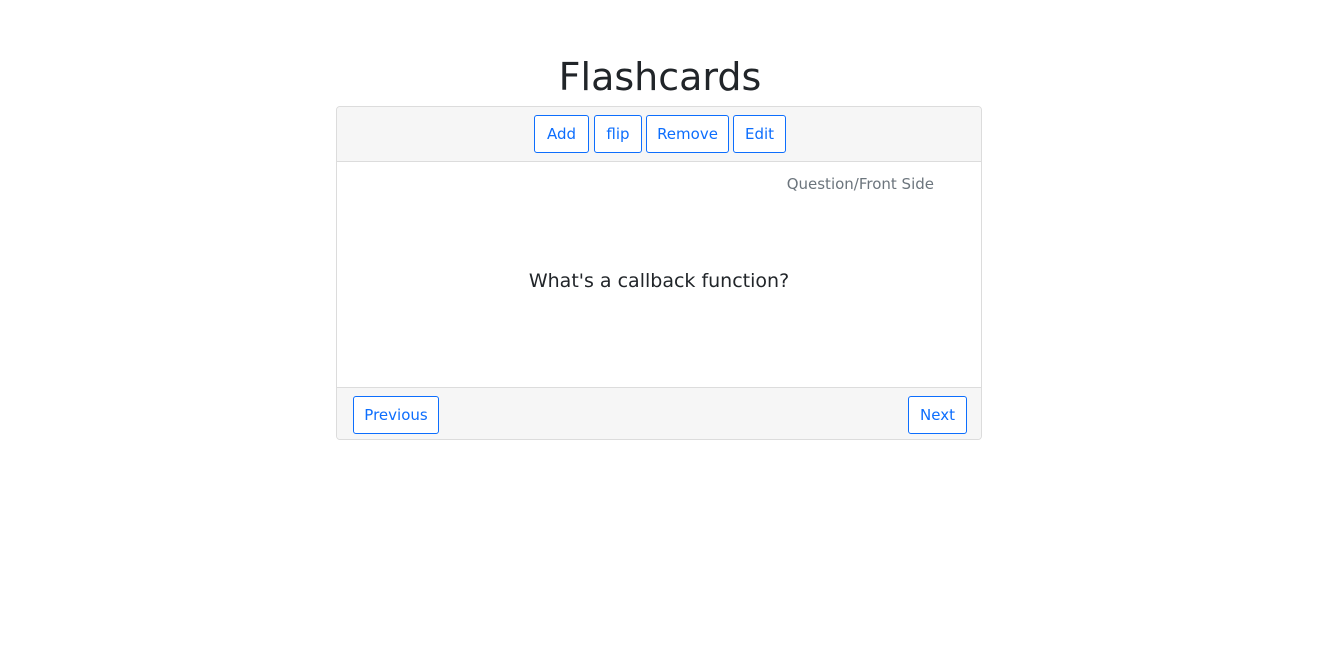 The height and width of the screenshot is (651, 1320). I want to click on remove-button: Remove, so click(687, 134).